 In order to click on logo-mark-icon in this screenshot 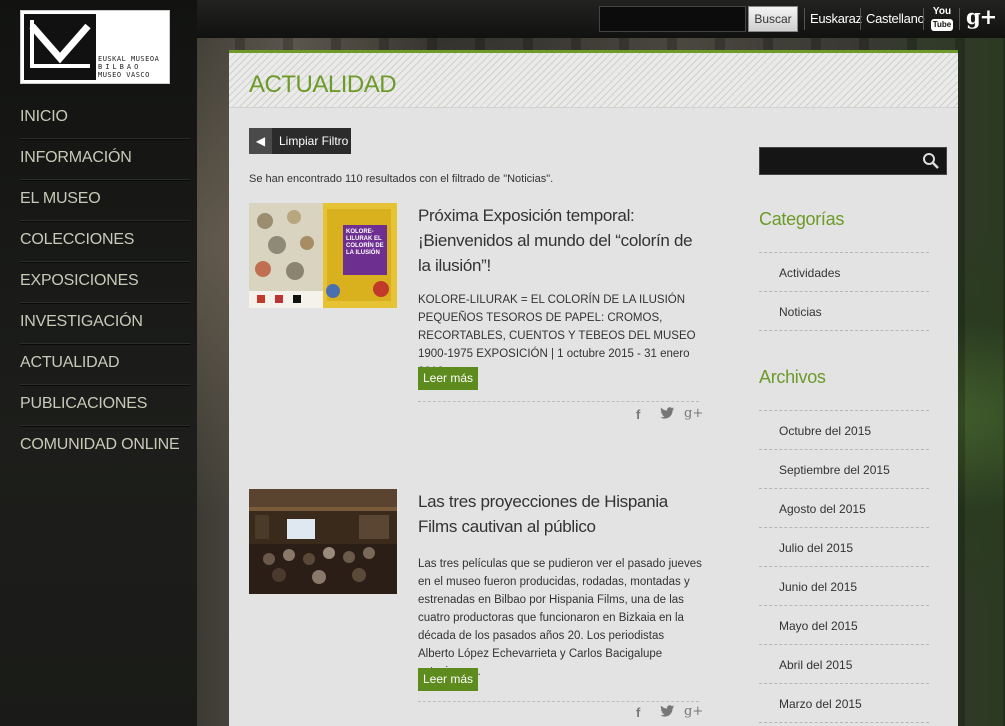, I will do `click(60, 47)`.